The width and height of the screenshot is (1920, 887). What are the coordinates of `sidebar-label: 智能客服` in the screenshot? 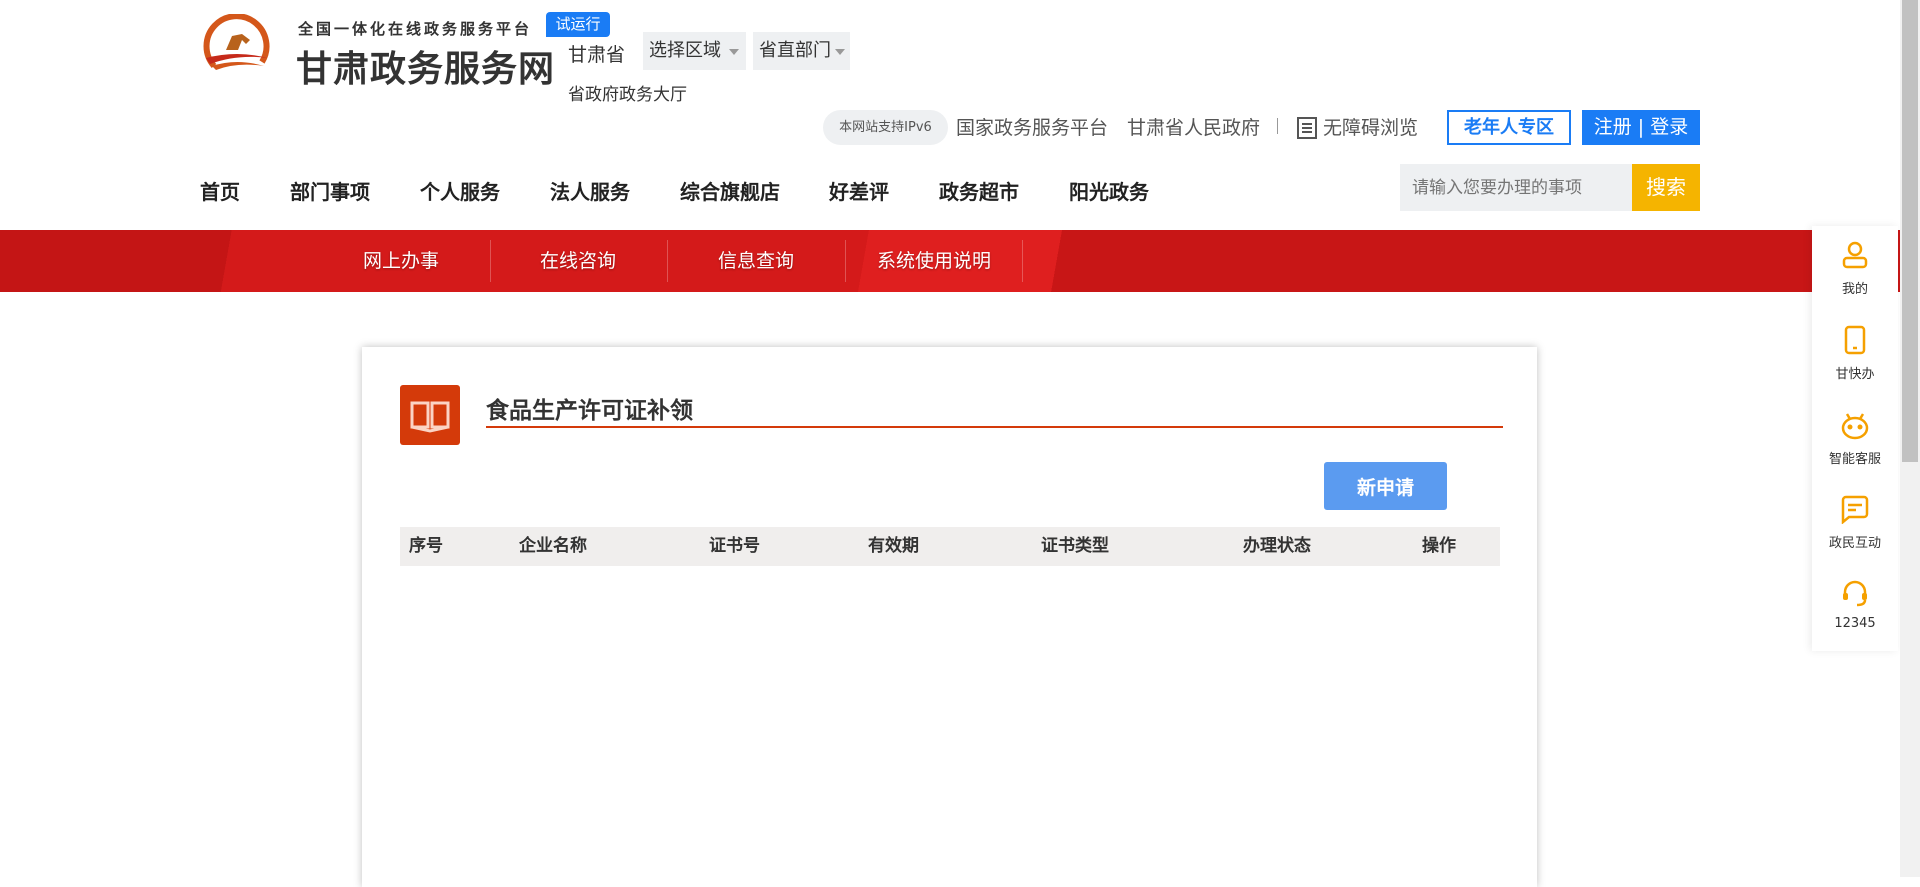 It's located at (1854, 459).